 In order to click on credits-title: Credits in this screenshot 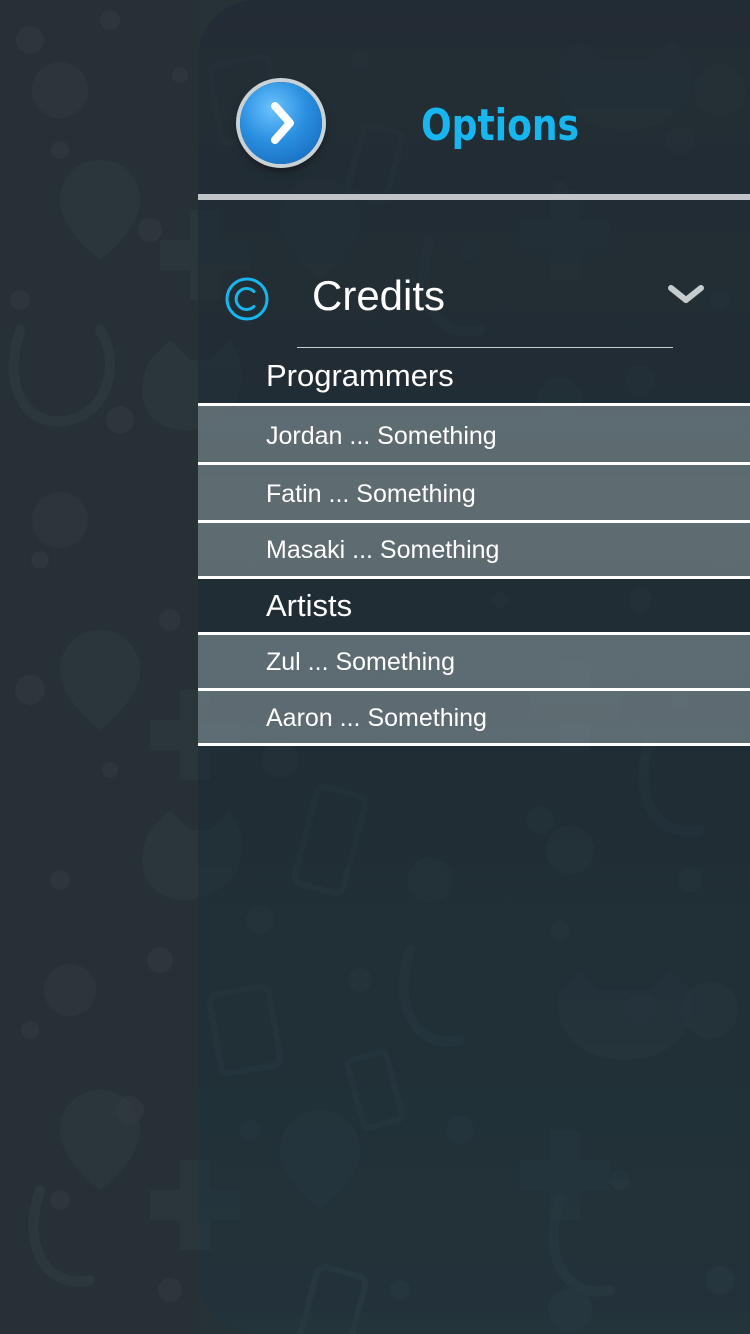, I will do `click(379, 295)`.